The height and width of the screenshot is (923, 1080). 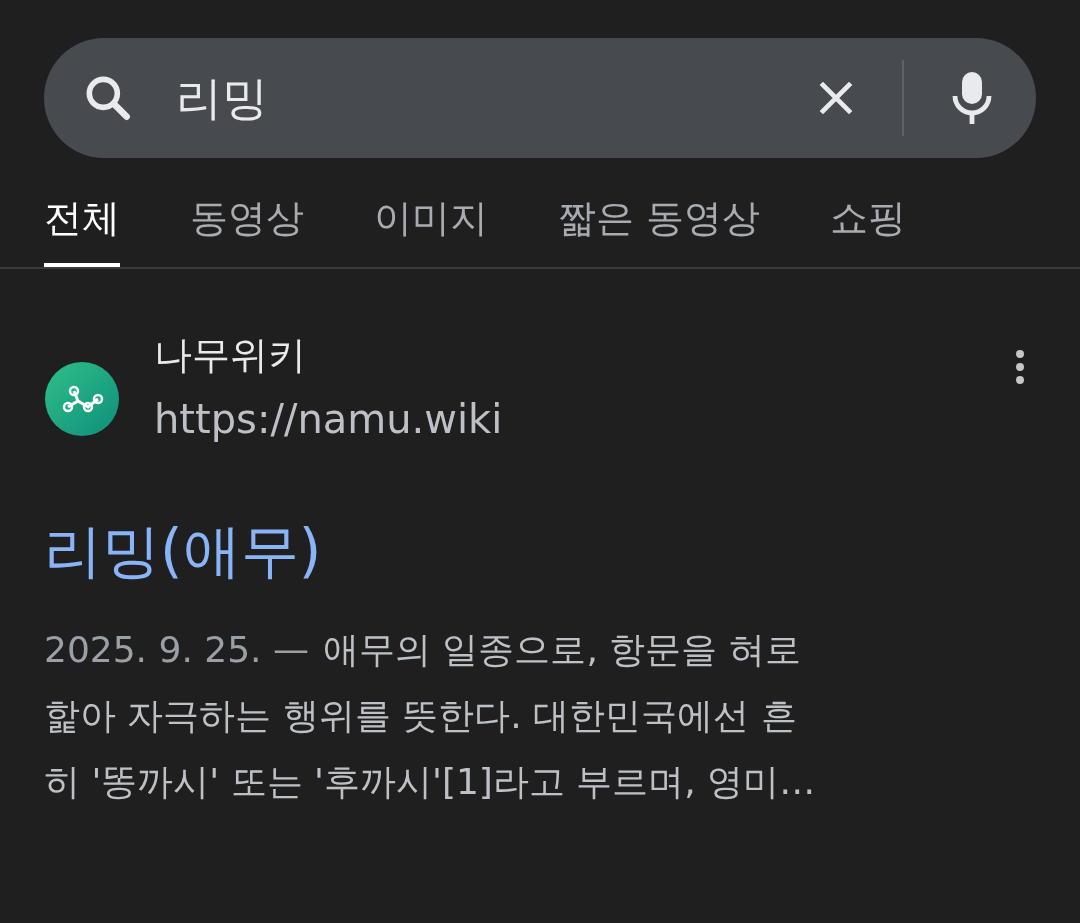 What do you see at coordinates (659, 228) in the screenshot?
I see `tab: 짧은 동영상` at bounding box center [659, 228].